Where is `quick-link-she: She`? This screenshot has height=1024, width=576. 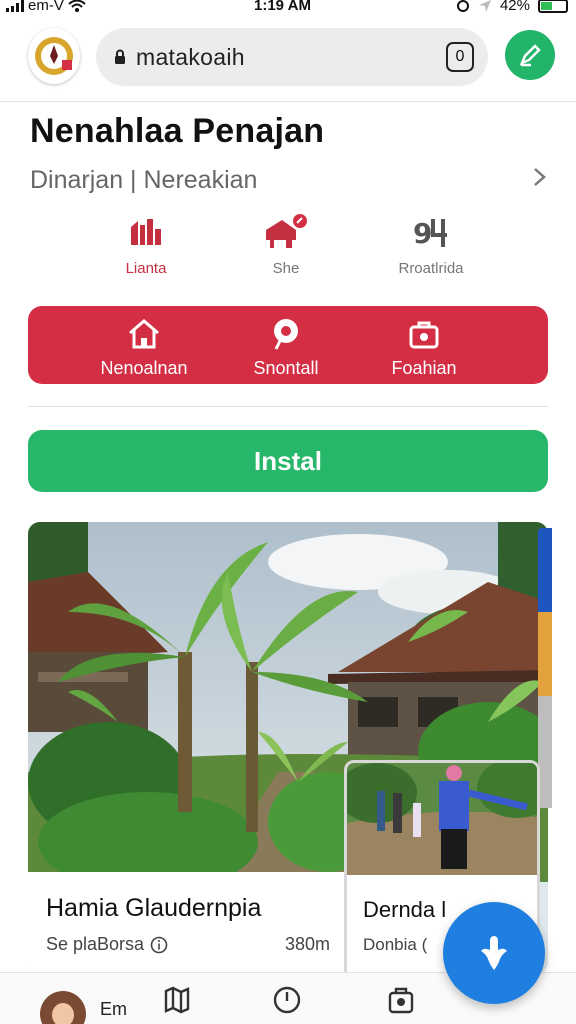 quick-link-she: She is located at coordinates (286, 244).